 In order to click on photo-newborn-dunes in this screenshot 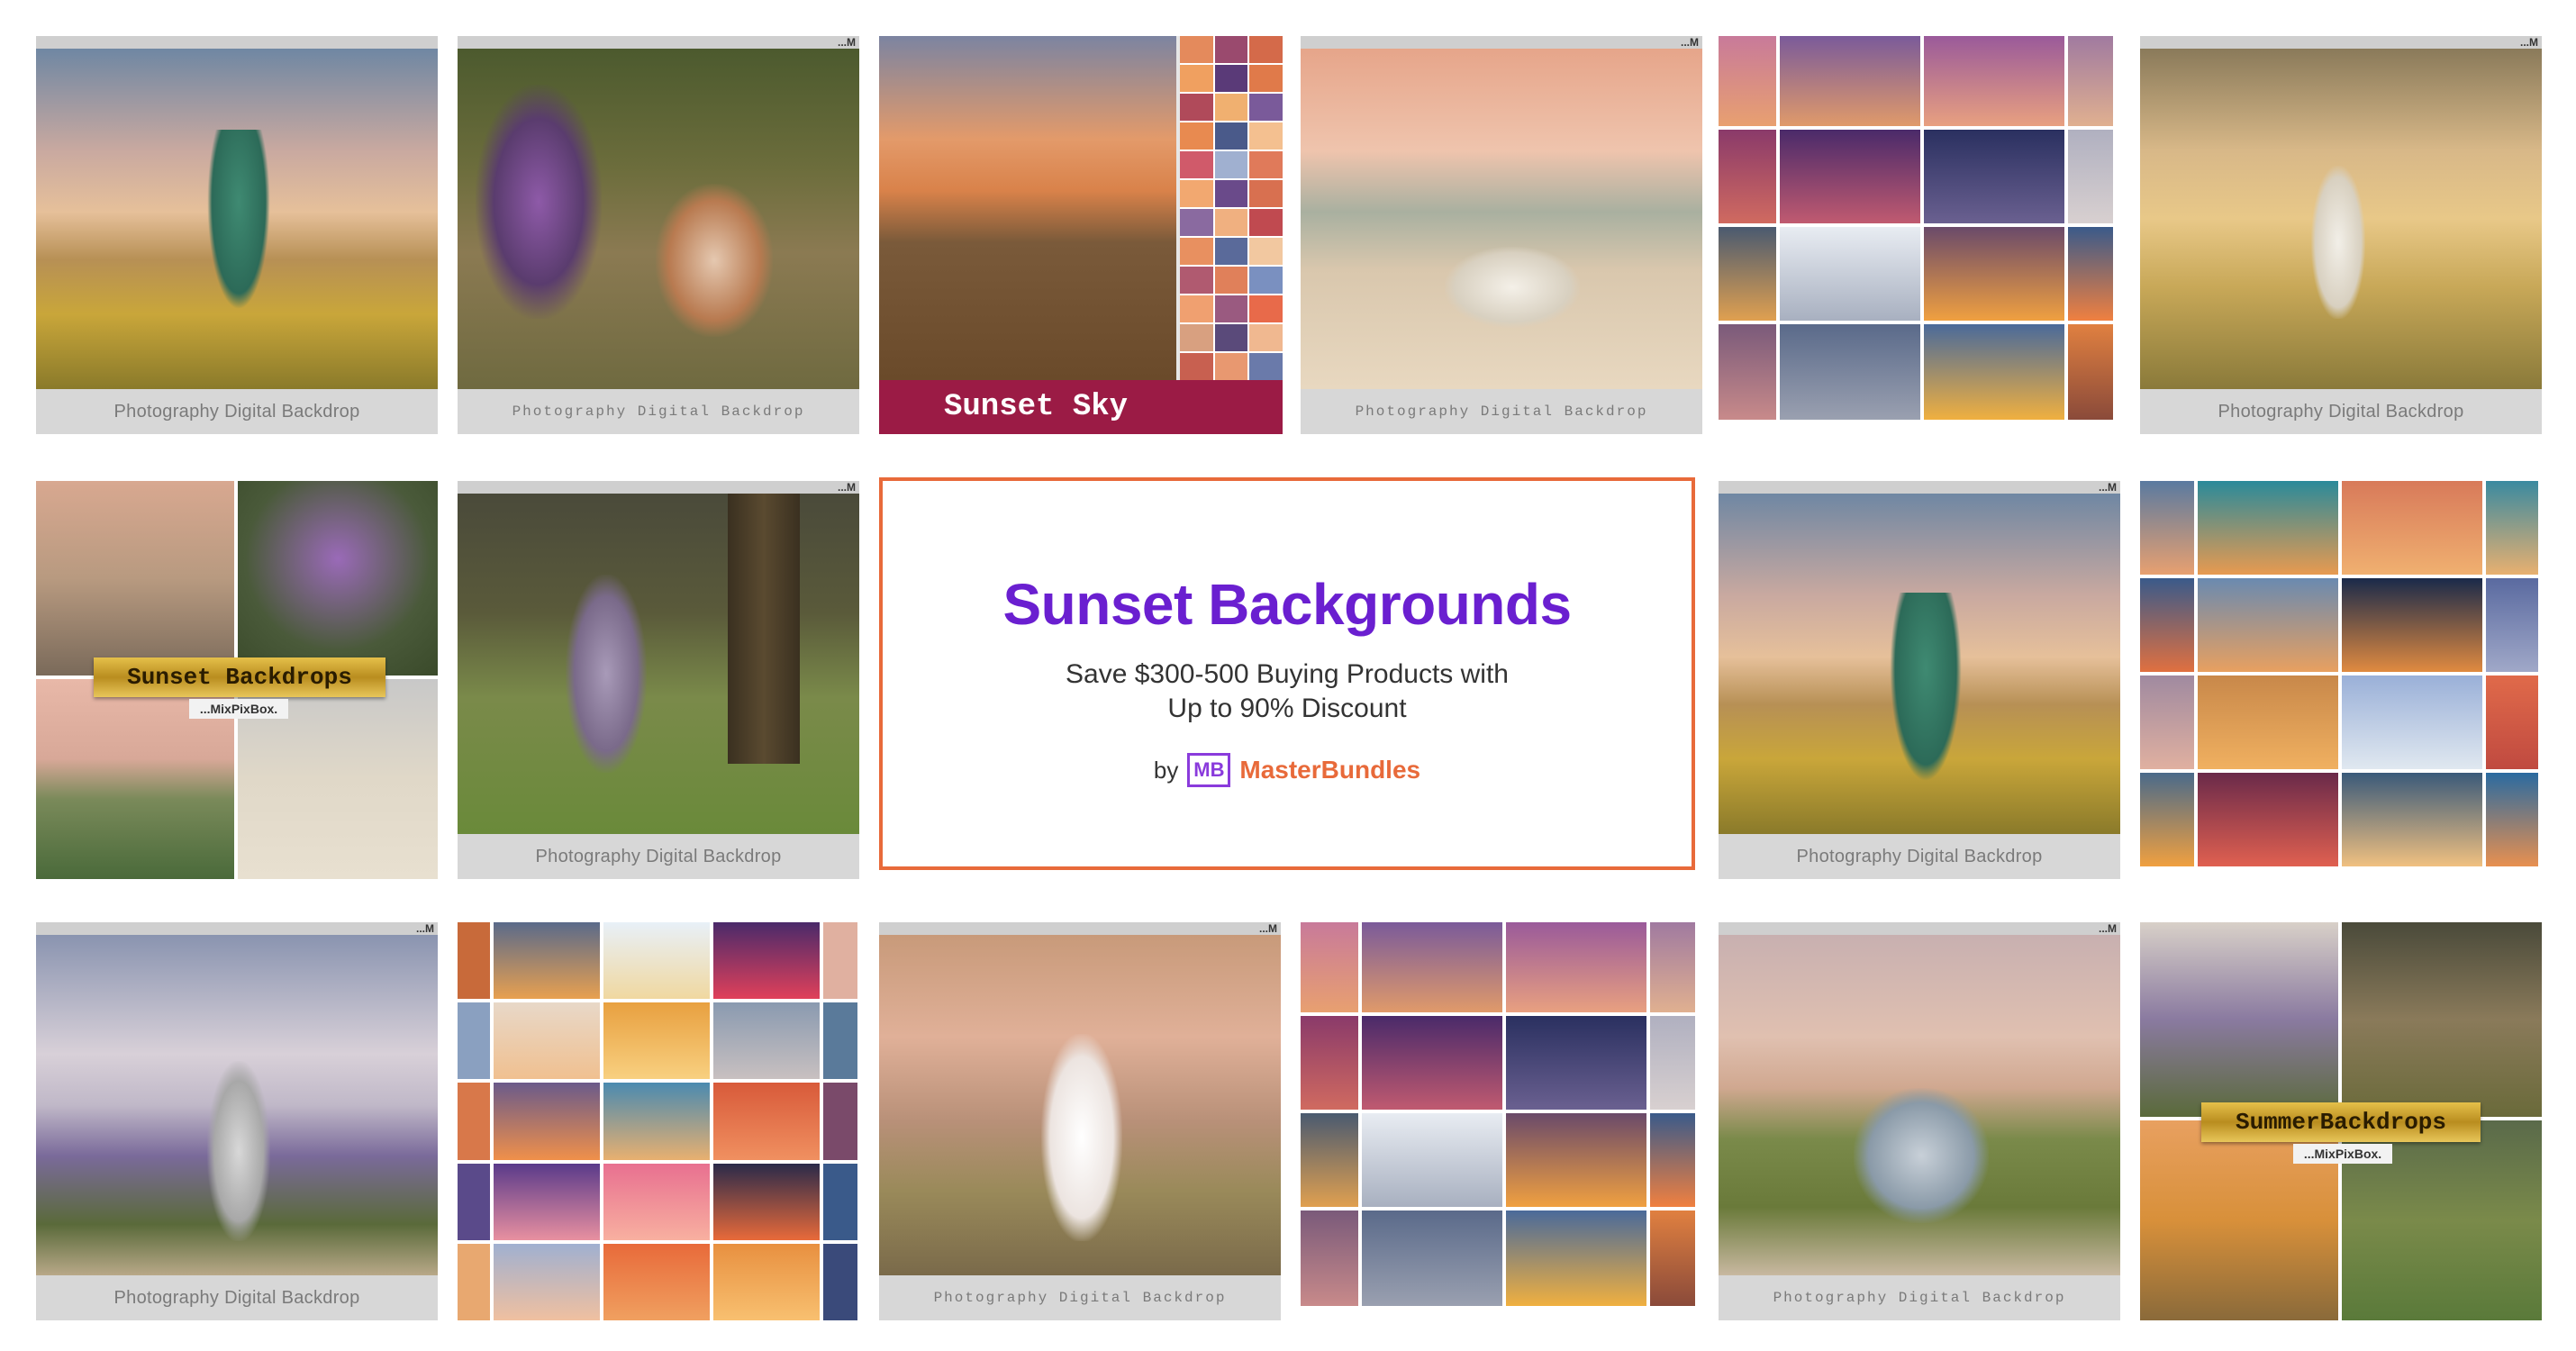, I will do `click(1502, 219)`.